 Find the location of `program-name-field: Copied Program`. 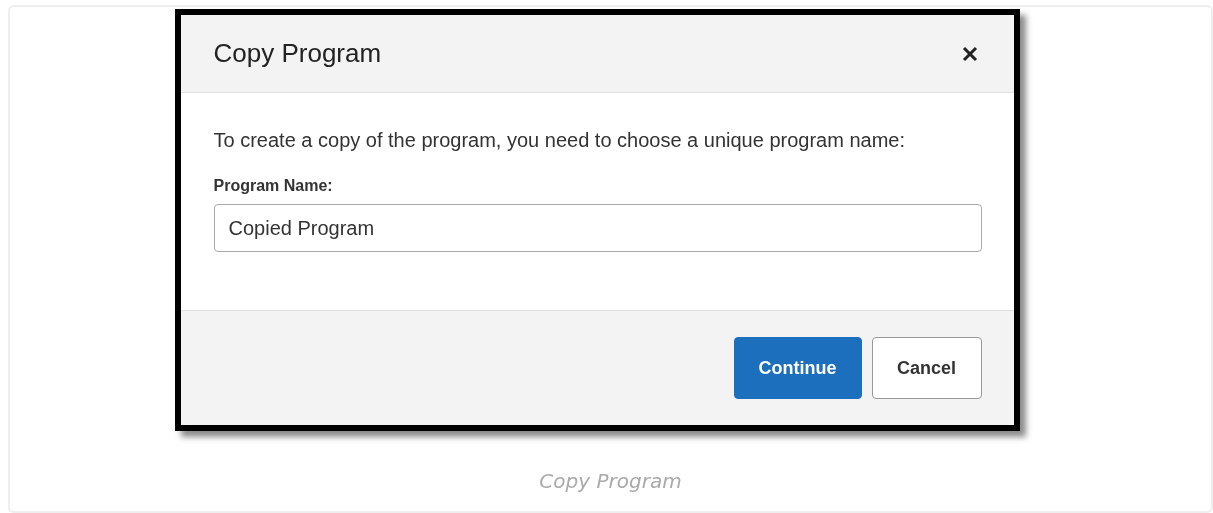

program-name-field: Copied Program is located at coordinates (597, 228).